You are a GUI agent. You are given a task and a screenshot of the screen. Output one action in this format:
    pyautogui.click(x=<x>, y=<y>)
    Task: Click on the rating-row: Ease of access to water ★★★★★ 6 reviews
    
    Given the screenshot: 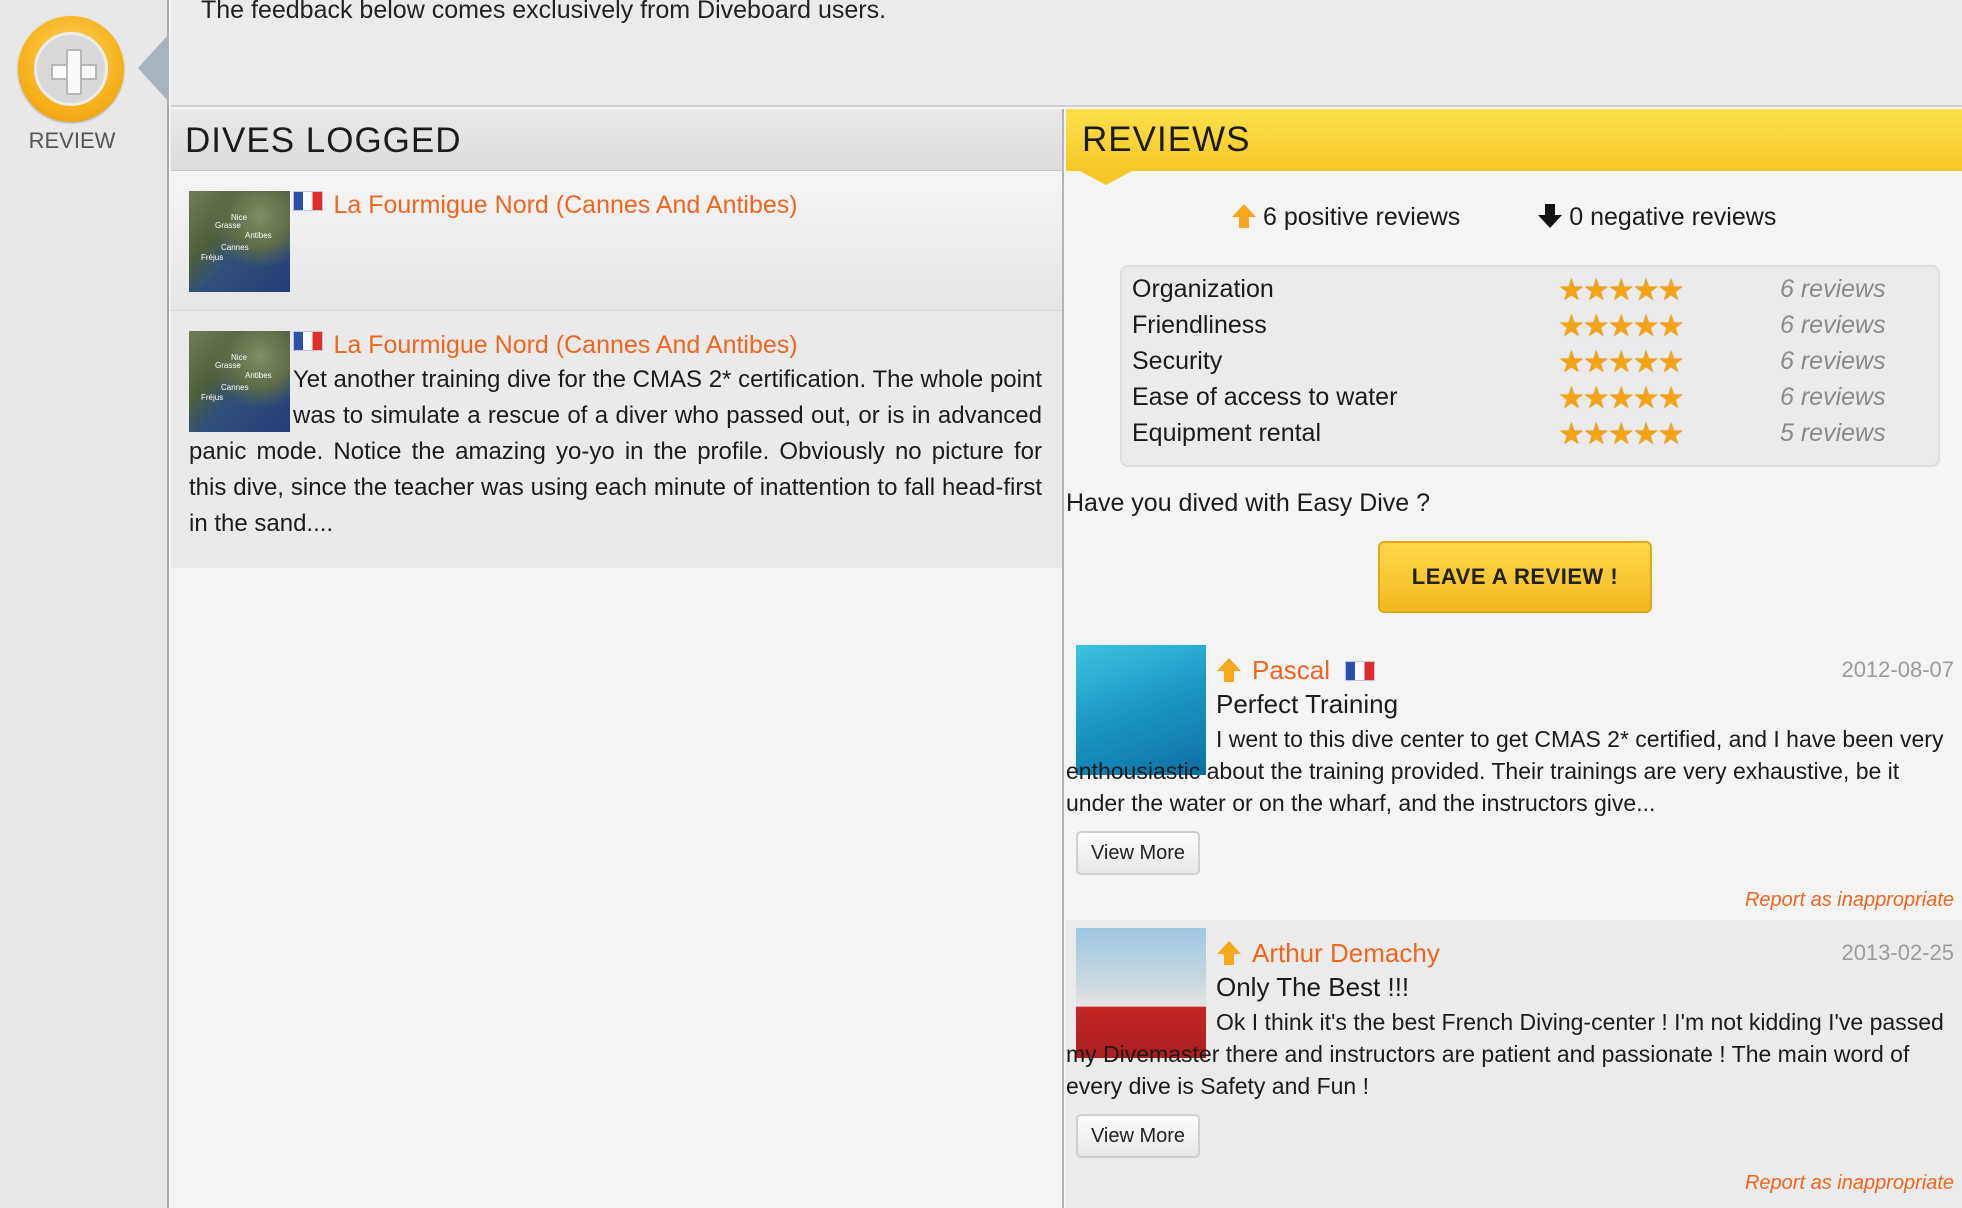 What is the action you would take?
    pyautogui.click(x=1532, y=400)
    